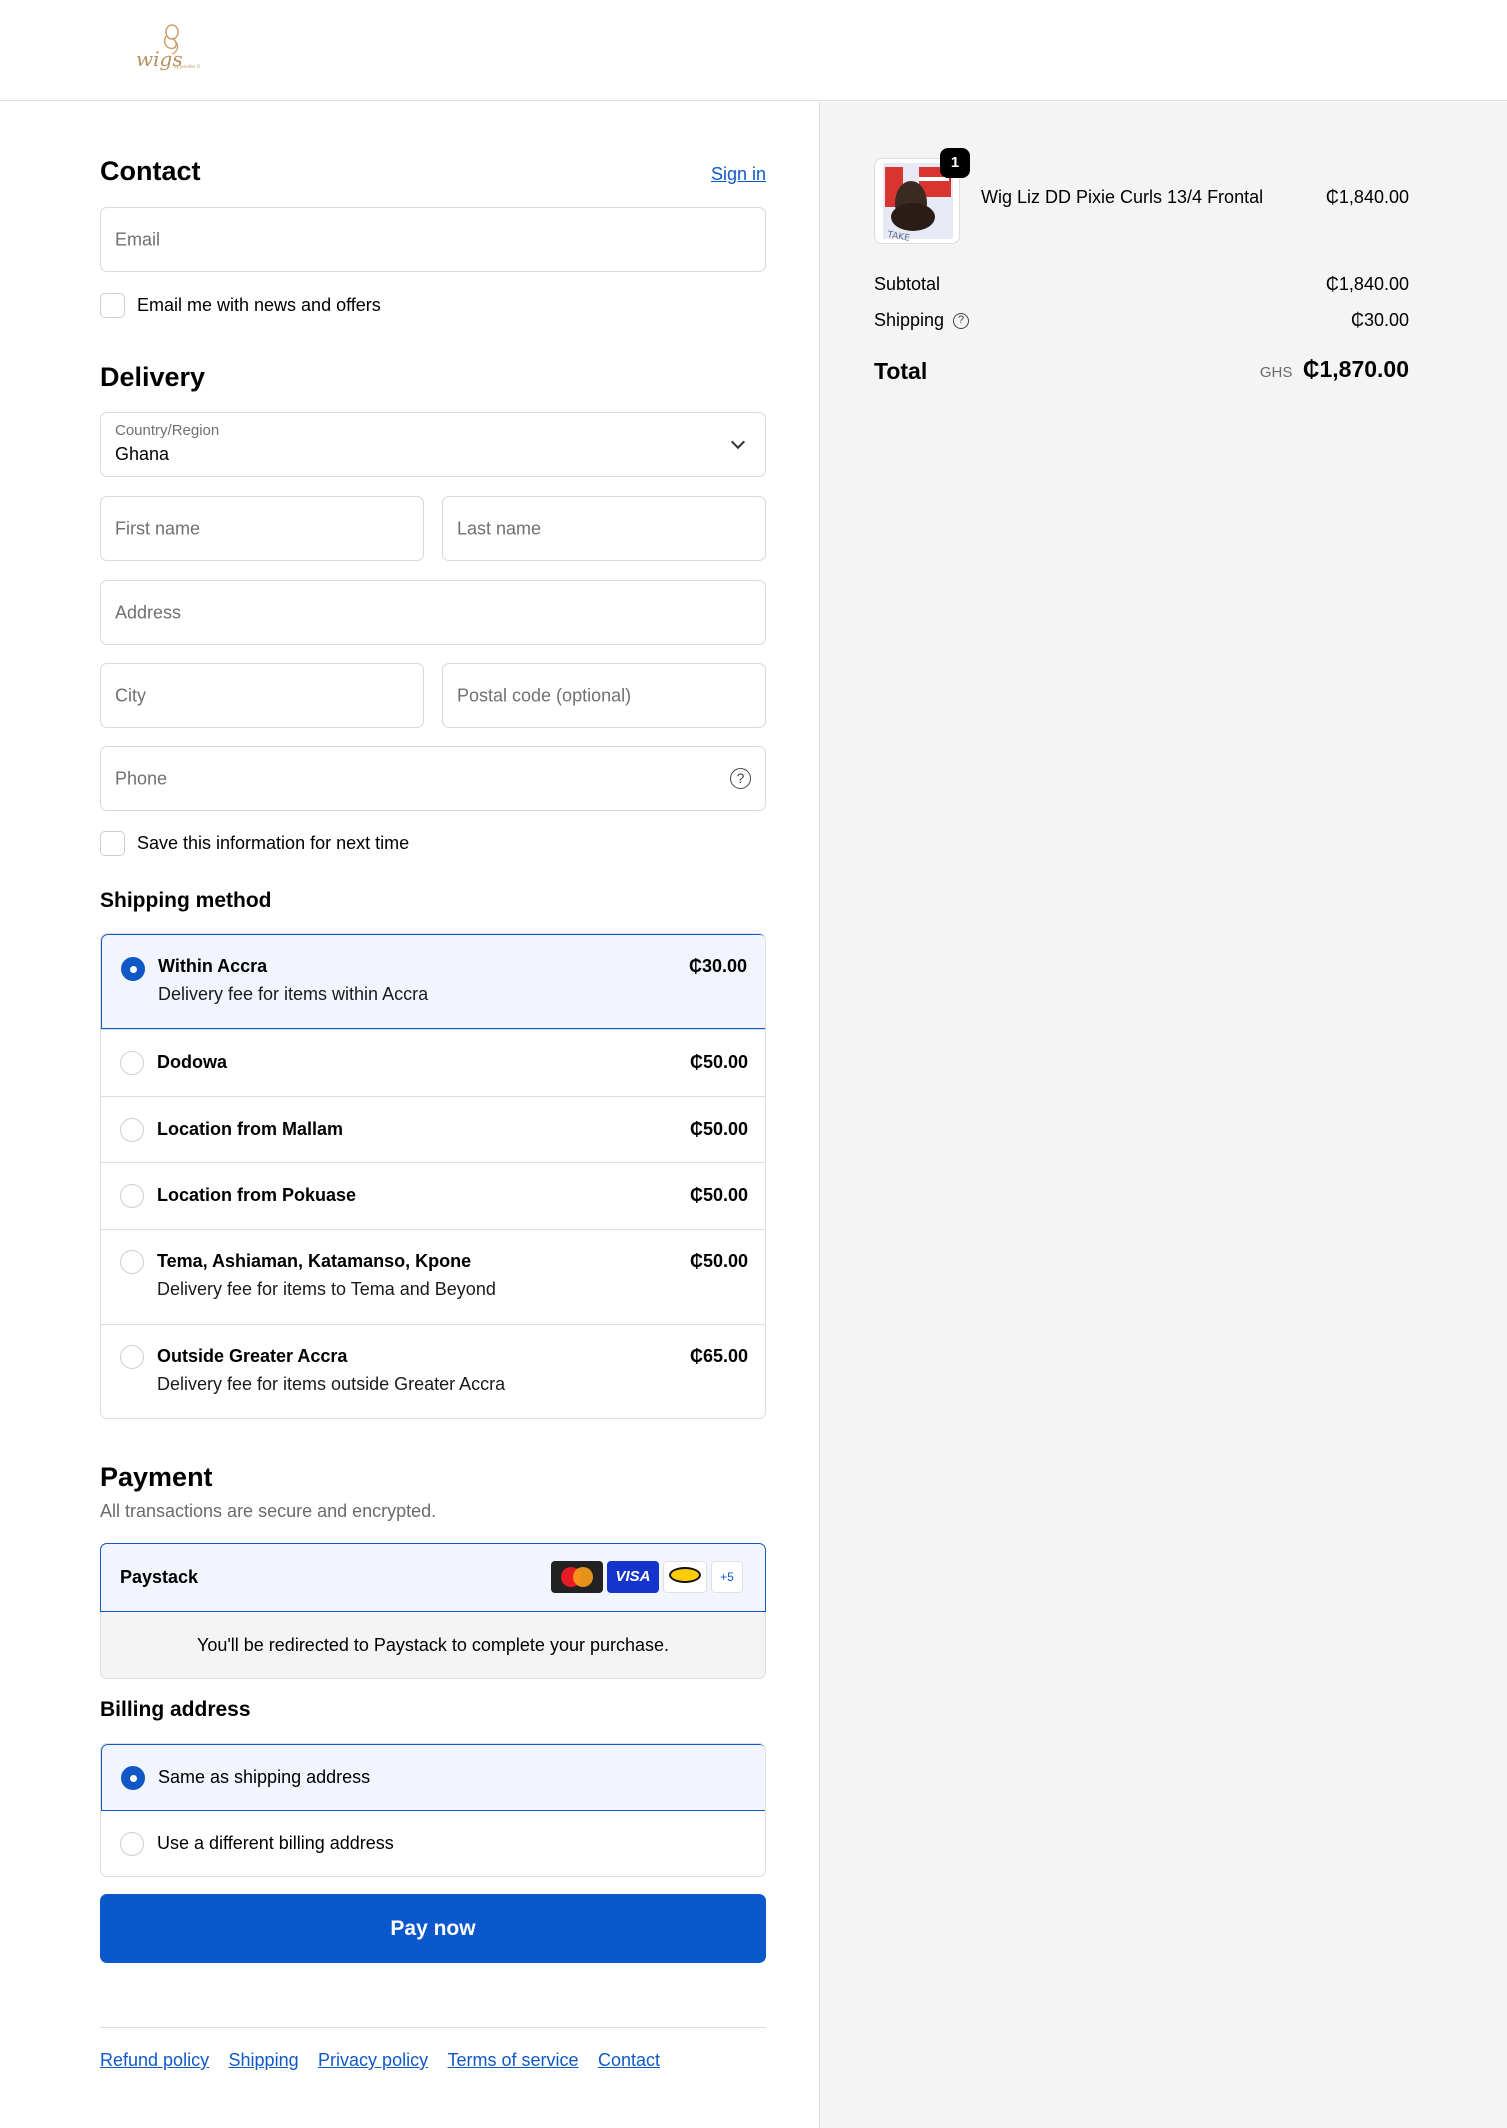 The width and height of the screenshot is (1507, 2128). I want to click on news-label: Email me with news and offers, so click(259, 305).